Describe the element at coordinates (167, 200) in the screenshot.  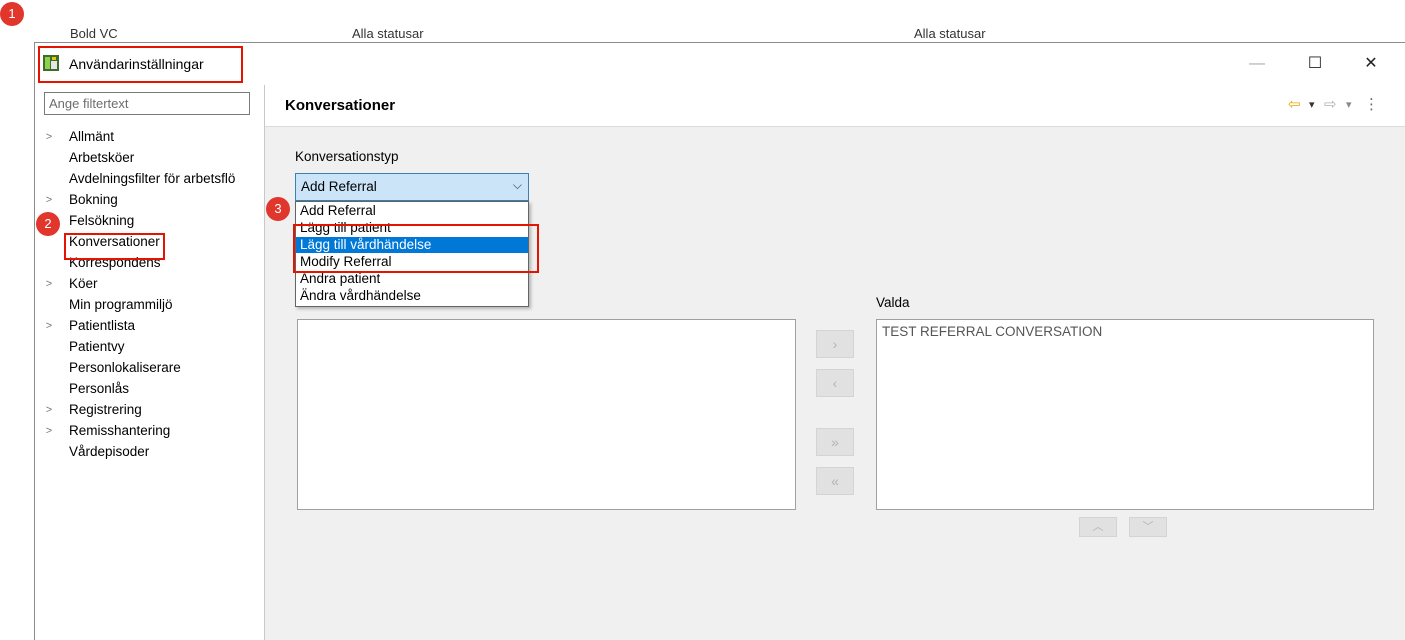
I see `tree-item-bokning: Bokning` at that location.